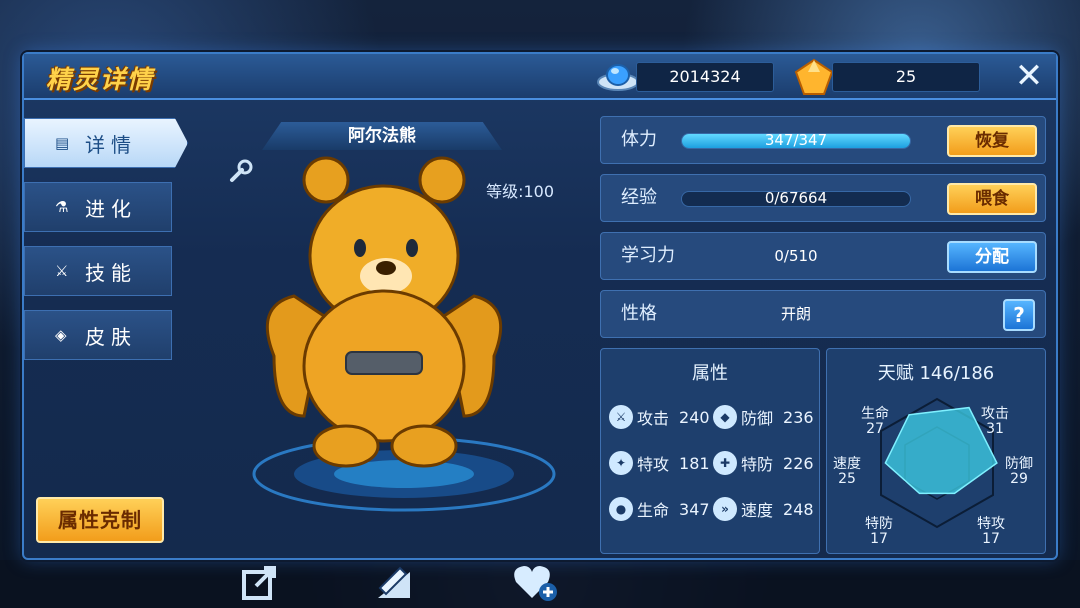 This screenshot has width=1080, height=608. Describe the element at coordinates (100, 520) in the screenshot. I see `type-counter-button: 属性克制` at that location.